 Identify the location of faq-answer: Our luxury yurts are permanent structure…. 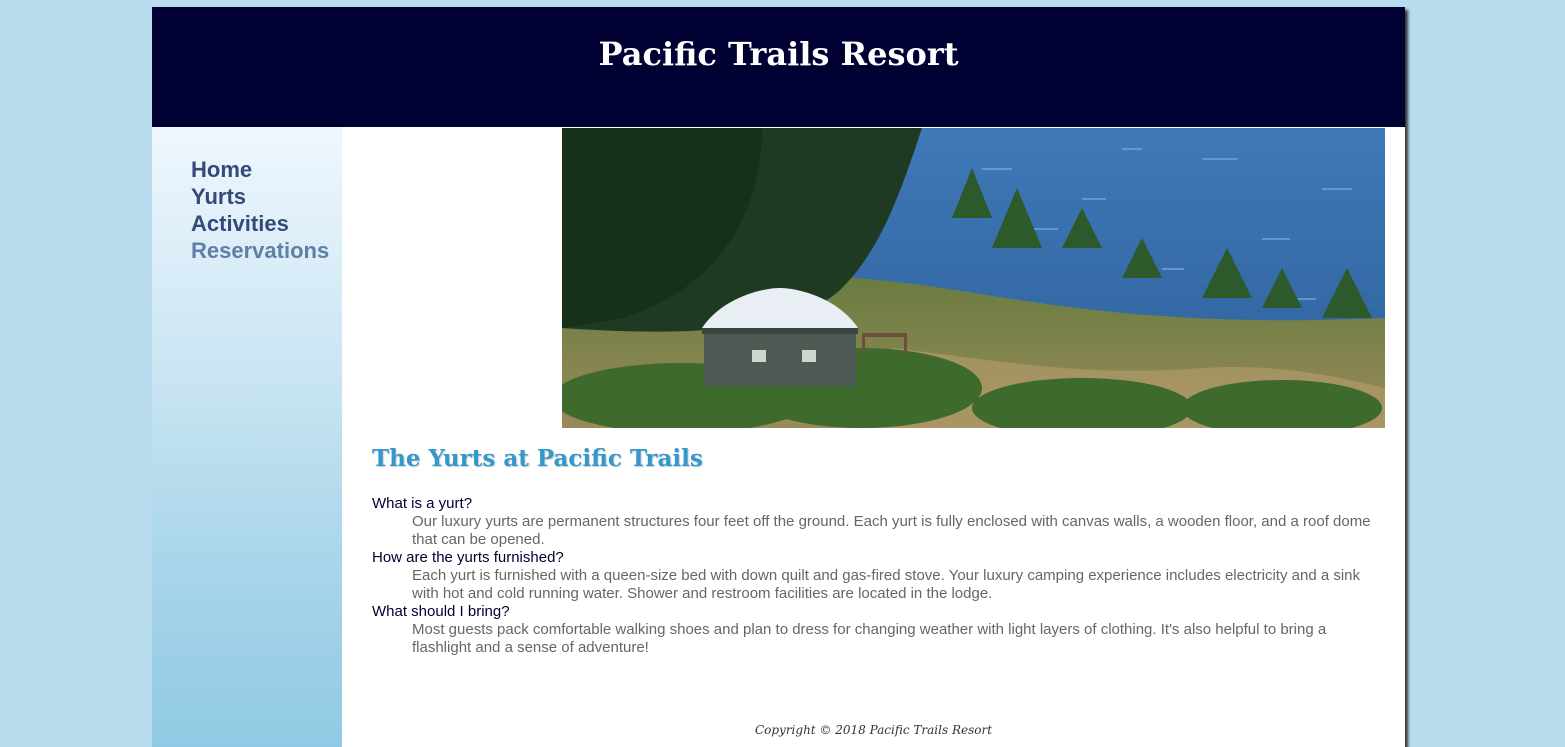
(891, 530).